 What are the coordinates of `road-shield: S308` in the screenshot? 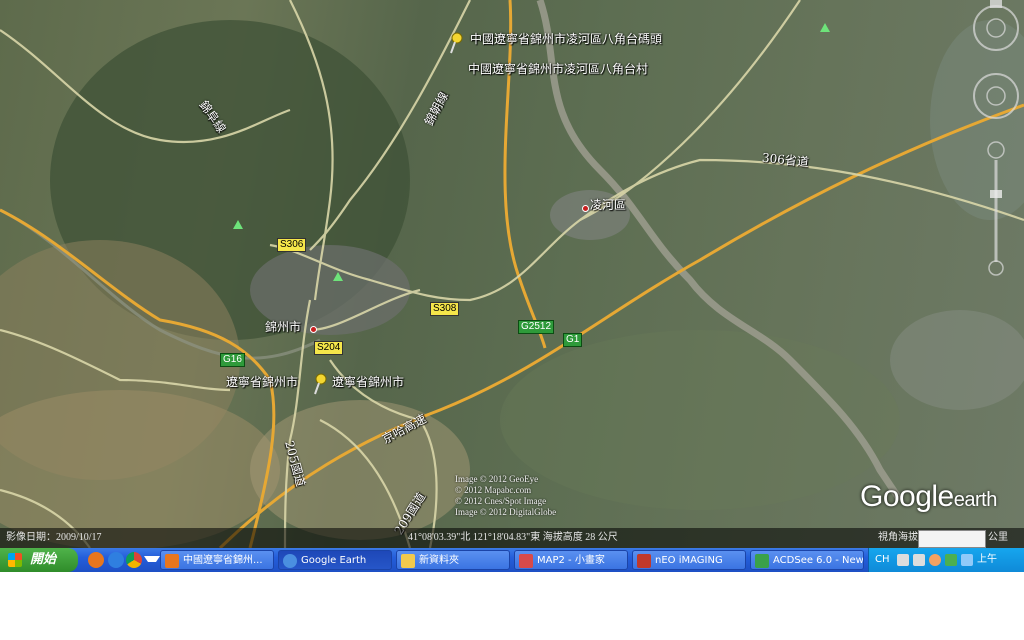 It's located at (445, 309).